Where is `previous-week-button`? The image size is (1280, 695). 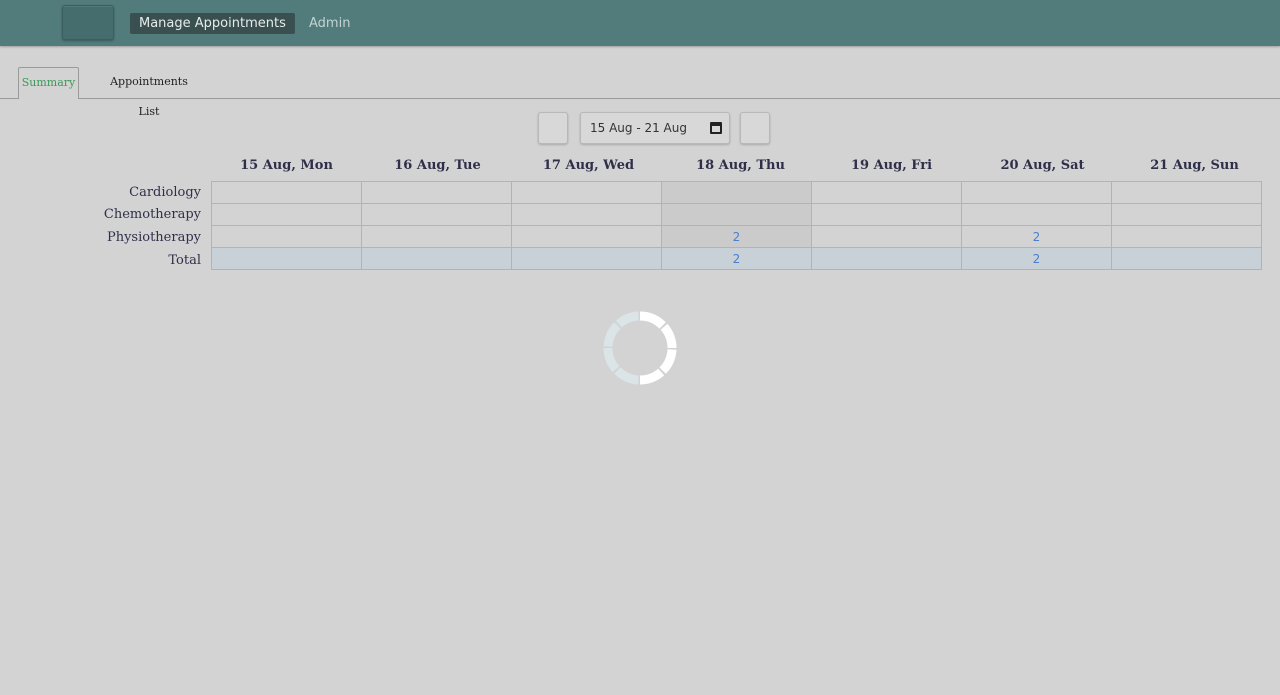 previous-week-button is located at coordinates (553, 128).